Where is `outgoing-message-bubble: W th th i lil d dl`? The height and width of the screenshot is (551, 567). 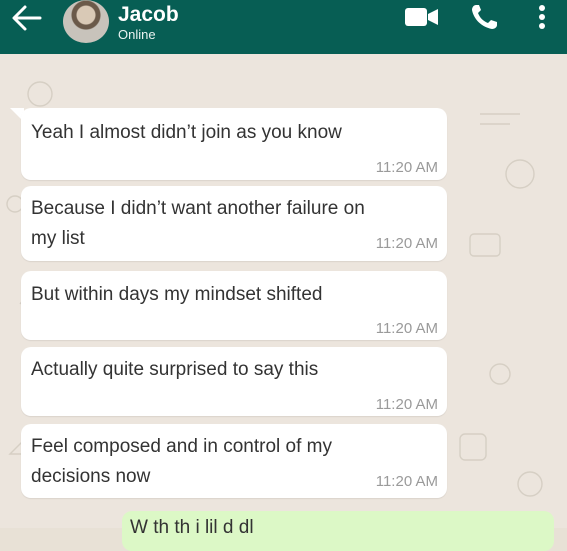
outgoing-message-bubble: W th th i lil d dl is located at coordinates (338, 531).